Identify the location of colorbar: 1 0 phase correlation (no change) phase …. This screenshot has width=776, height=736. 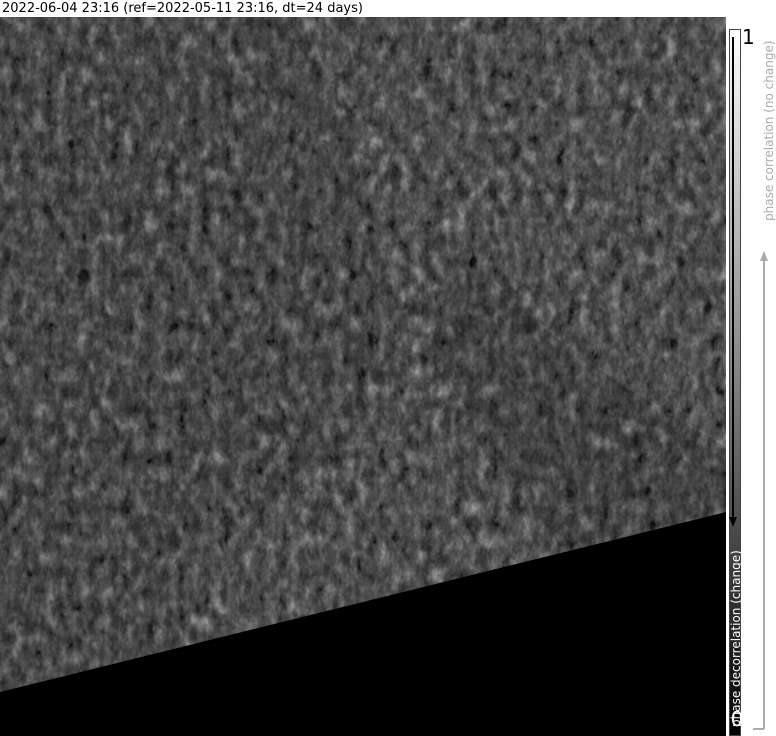
(752, 376).